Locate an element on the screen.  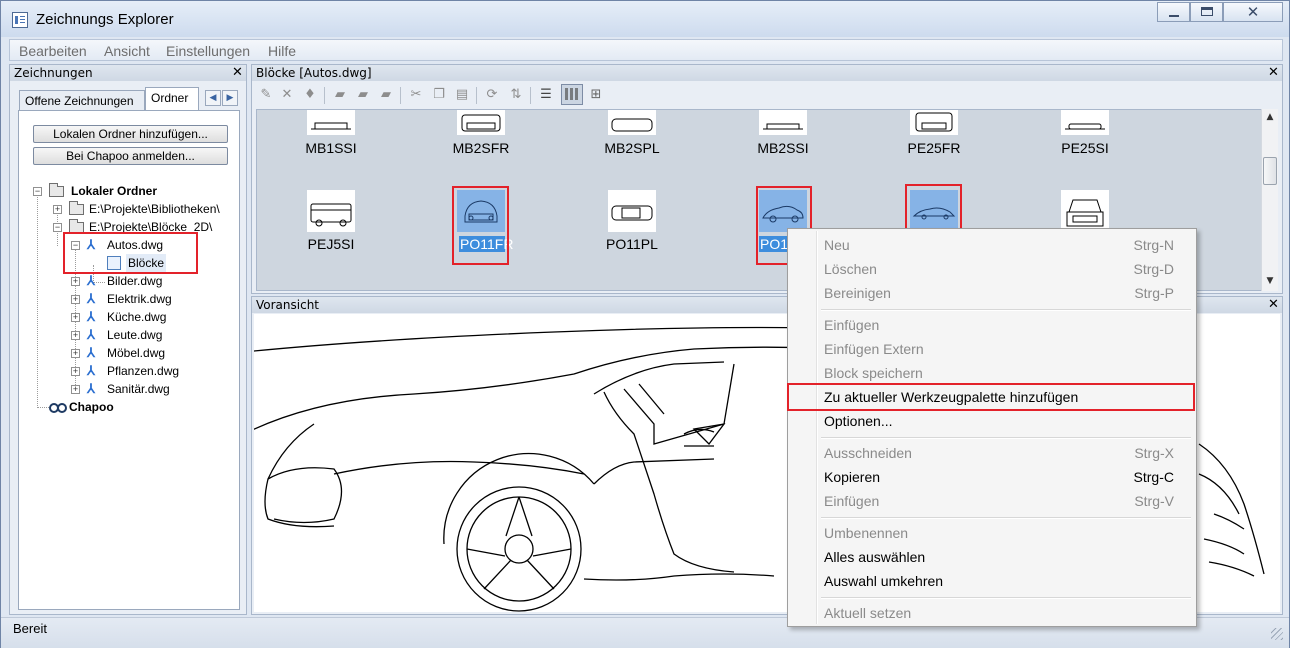
tree-label: Lokaler Ordner is located at coordinates (114, 191).